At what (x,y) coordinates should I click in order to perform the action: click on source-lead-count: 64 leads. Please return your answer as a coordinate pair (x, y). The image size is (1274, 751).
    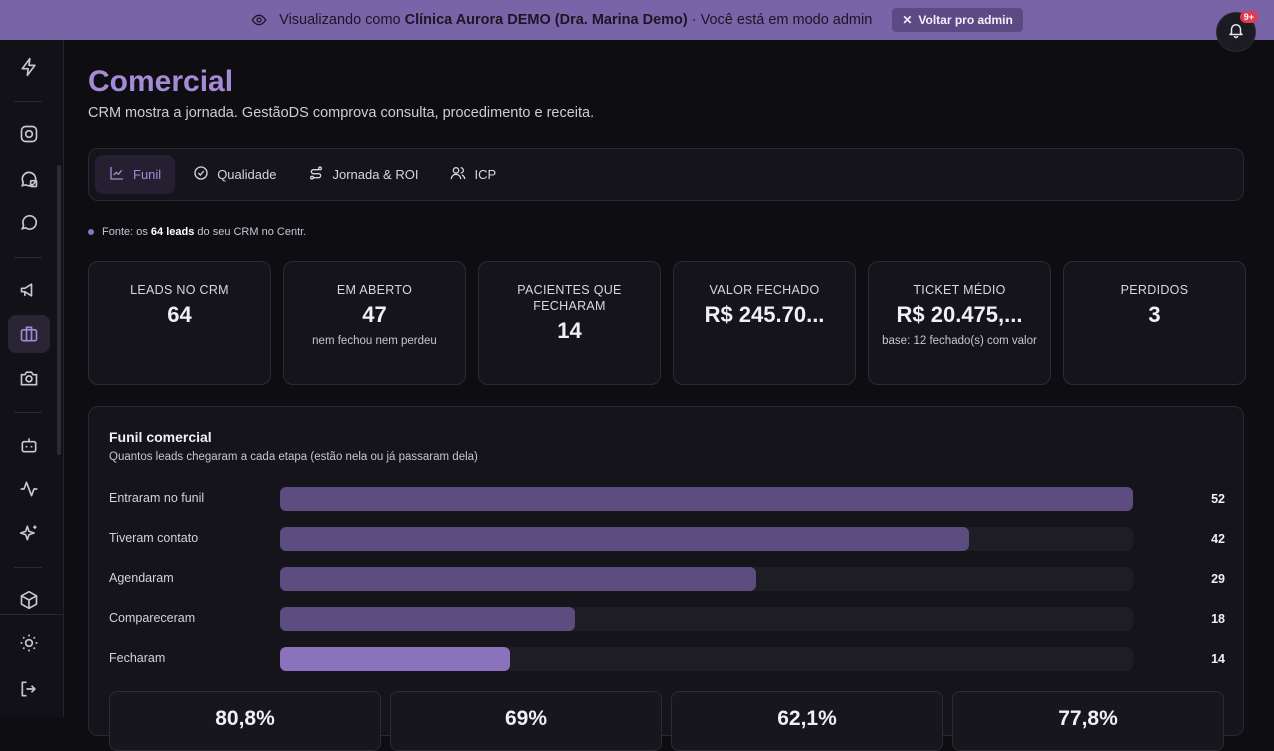
    Looking at the image, I should click on (172, 232).